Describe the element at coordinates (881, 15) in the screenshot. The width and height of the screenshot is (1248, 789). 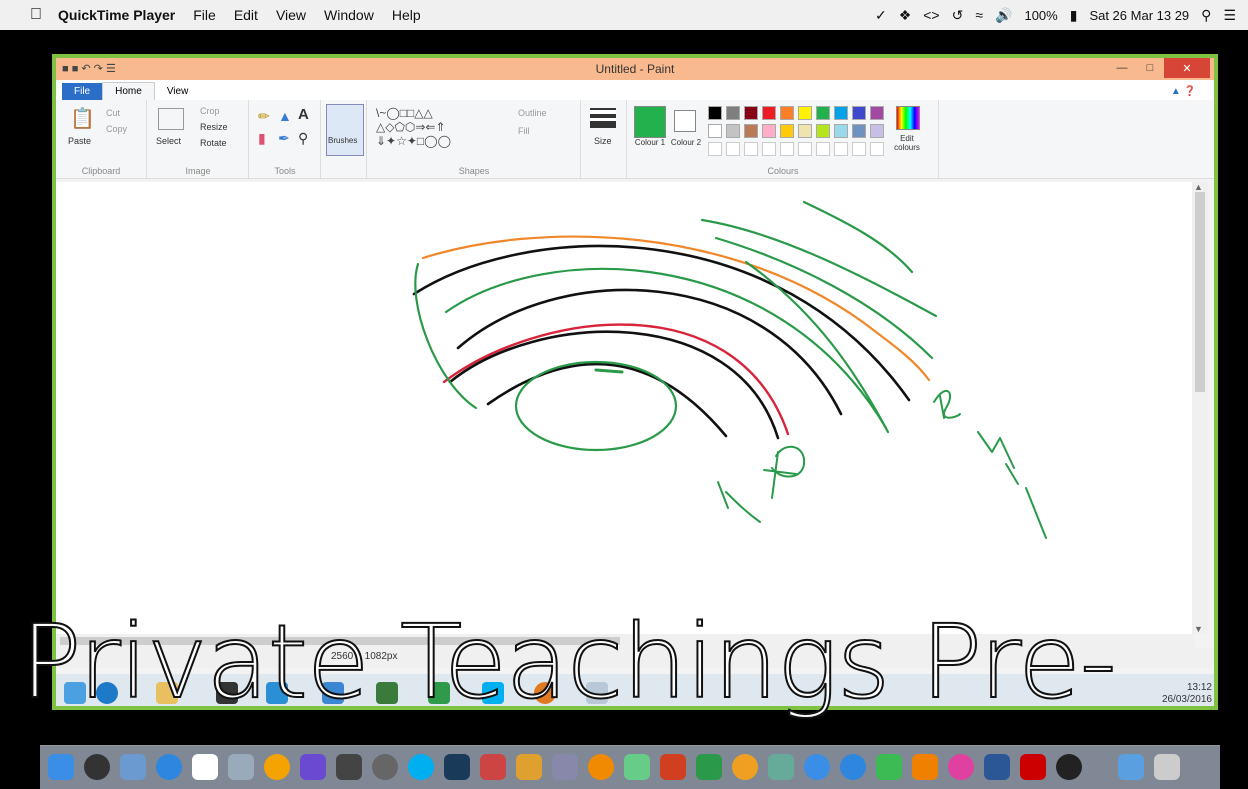
I see `check-icon: ✓` at that location.